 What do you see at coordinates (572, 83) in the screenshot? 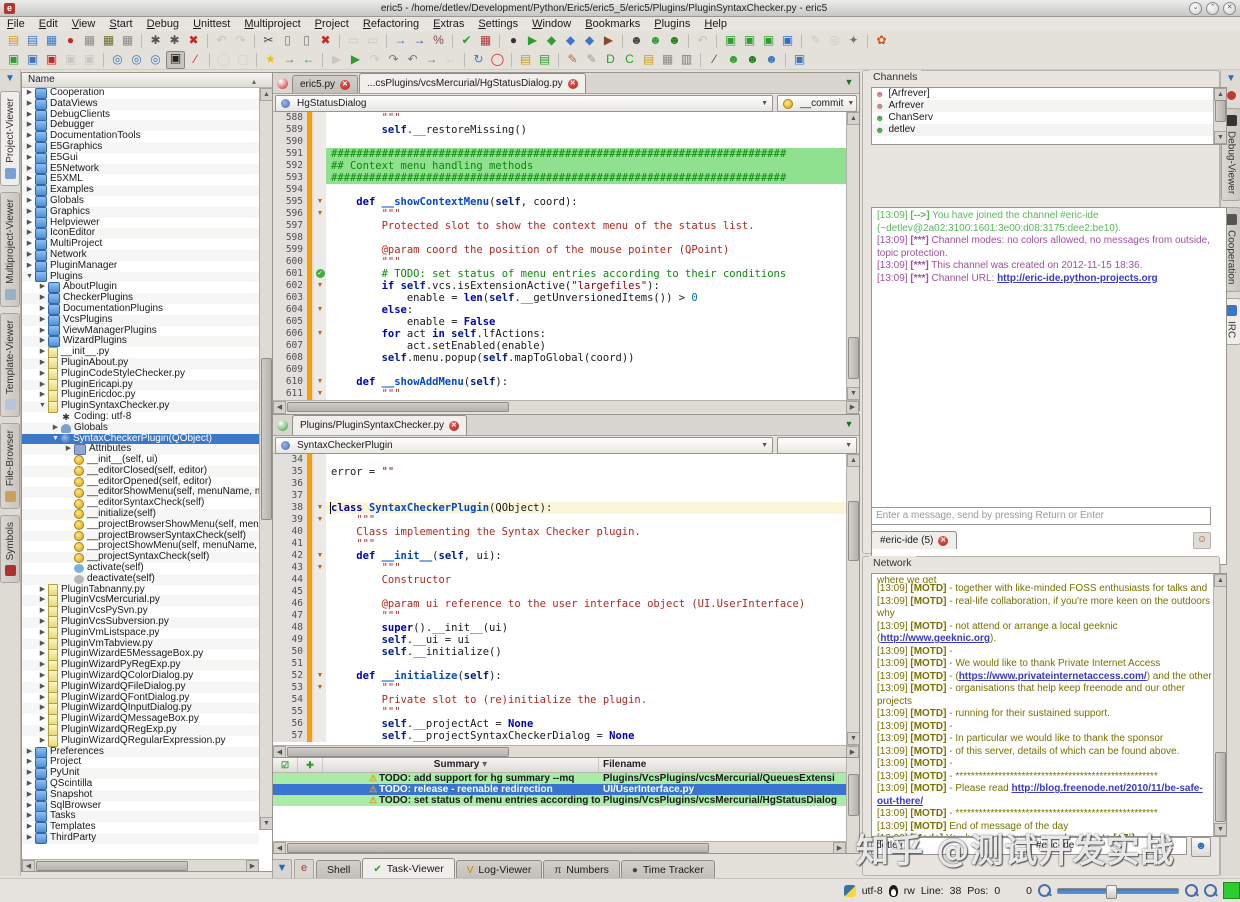
I see `close-tab-icon: ✕` at bounding box center [572, 83].